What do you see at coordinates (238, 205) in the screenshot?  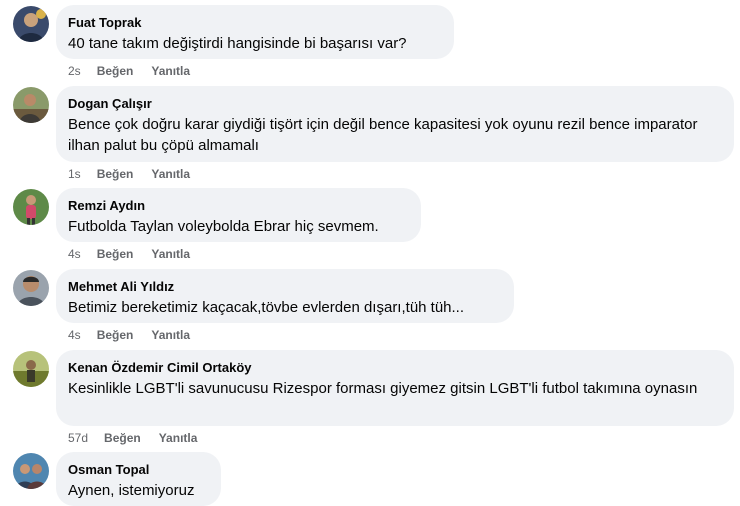 I see `comment-author: Remzi Aydın` at bounding box center [238, 205].